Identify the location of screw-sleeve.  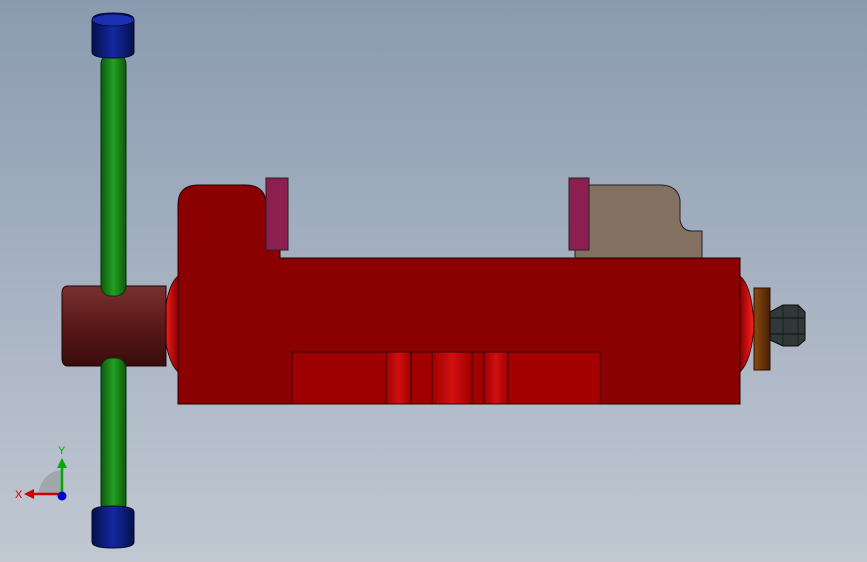
(114, 326).